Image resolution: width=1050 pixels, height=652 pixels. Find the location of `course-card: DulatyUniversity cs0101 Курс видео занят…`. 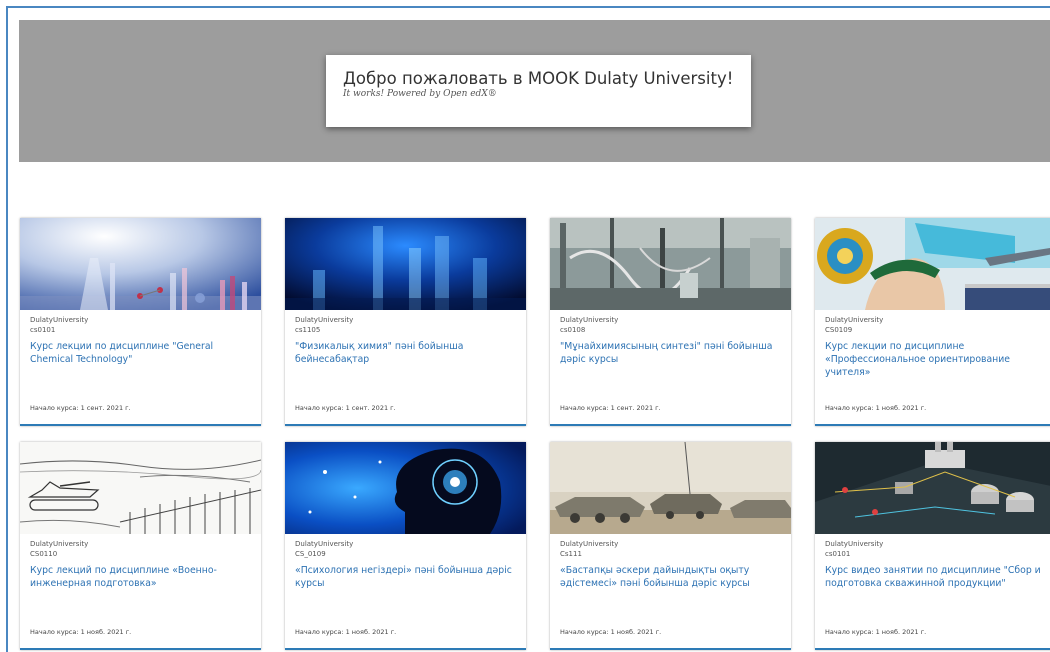

course-card: DulatyUniversity cs0101 Курс видео занят… is located at coordinates (932, 546).